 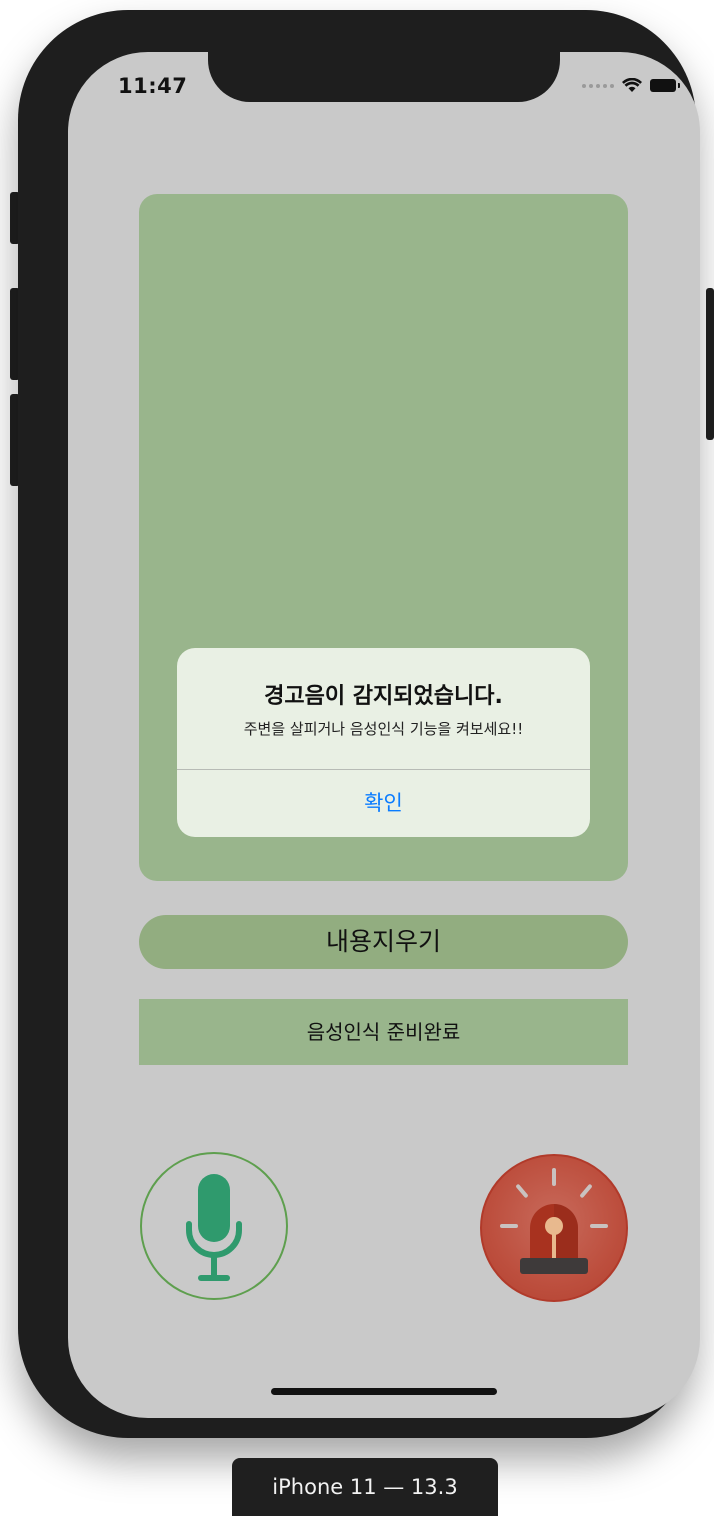 What do you see at coordinates (383, 729) in the screenshot?
I see `alert-message: 주변을 살피거나 음성인식 기능을 켜보세요!!` at bounding box center [383, 729].